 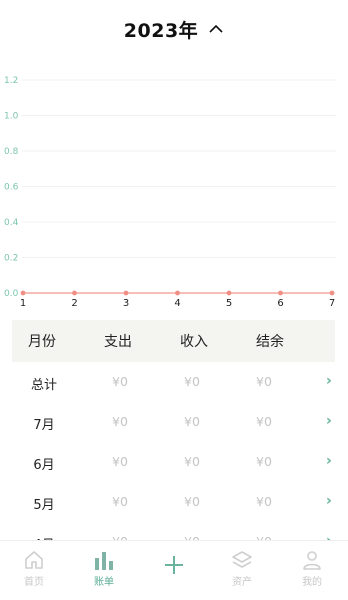 What do you see at coordinates (229, 303) in the screenshot?
I see `x-tick-label: 5` at bounding box center [229, 303].